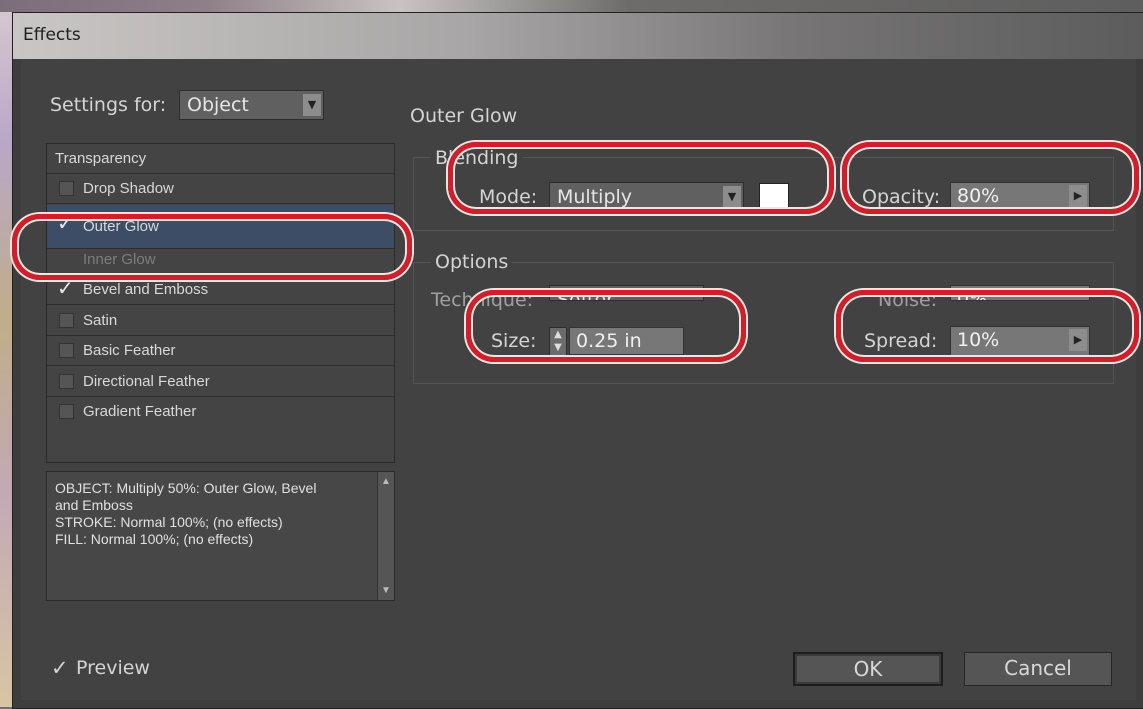 The height and width of the screenshot is (709, 1143). What do you see at coordinates (251, 105) in the screenshot?
I see `settings-for-select: Object ▼` at bounding box center [251, 105].